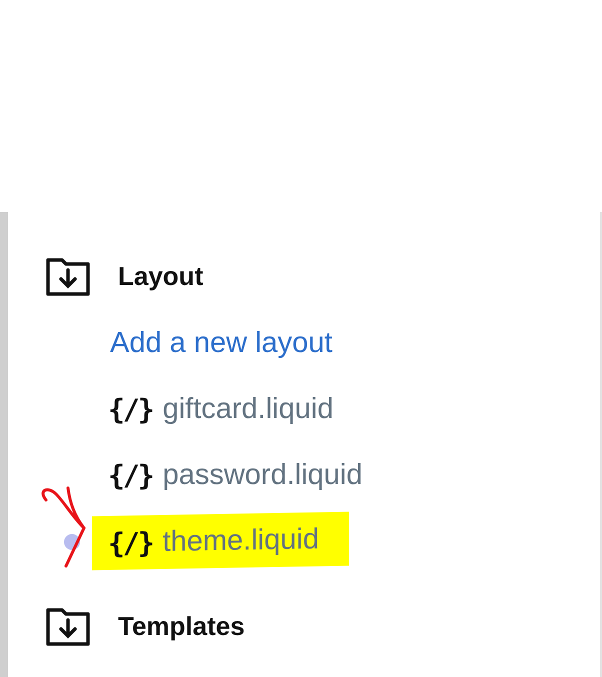  Describe the element at coordinates (228, 409) in the screenshot. I see `file-item: {/} giftcard.liquid` at that location.